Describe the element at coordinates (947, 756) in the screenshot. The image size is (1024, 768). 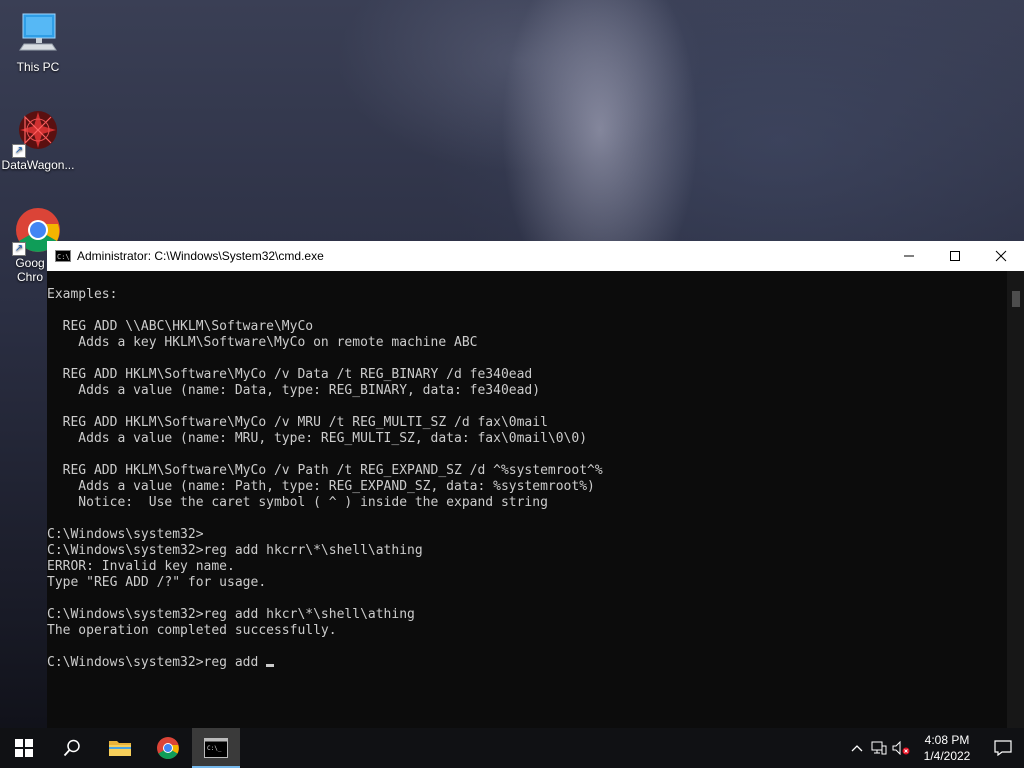
I see `clock-date: 1/4/2022` at that location.